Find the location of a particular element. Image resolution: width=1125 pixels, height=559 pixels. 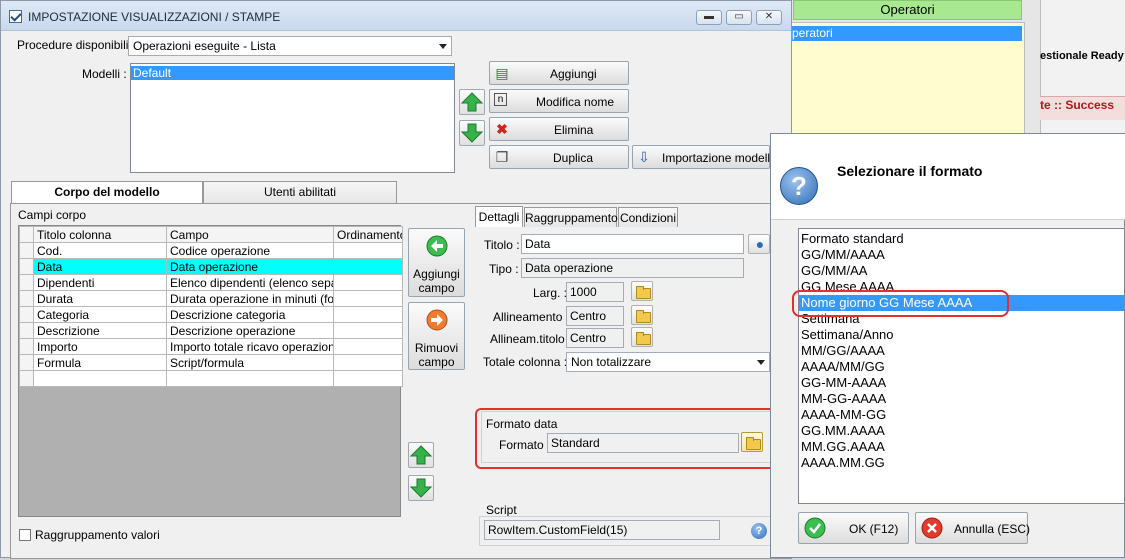

table-row: Descrizione Descrizione operazione is located at coordinates (211, 330).